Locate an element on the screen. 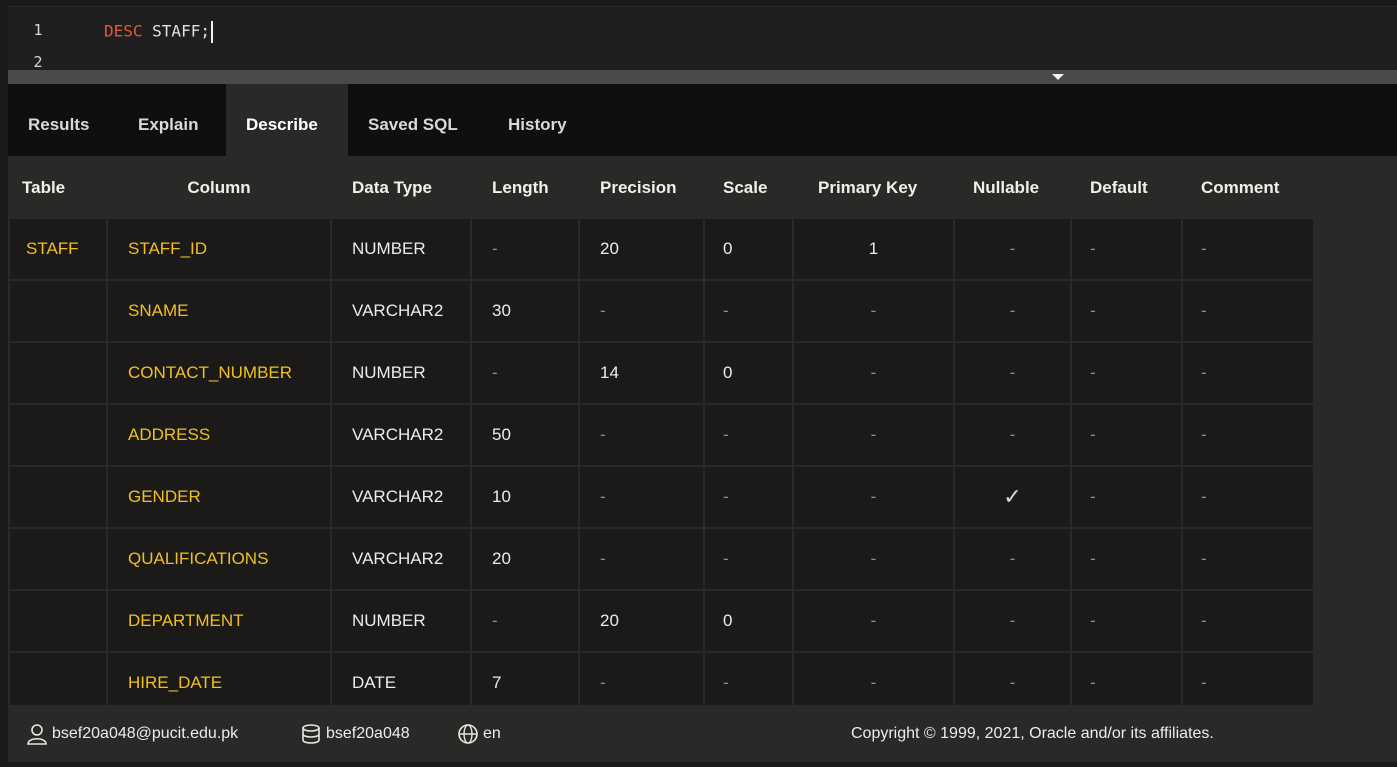  cell-column: ADDRESS is located at coordinates (219, 435).